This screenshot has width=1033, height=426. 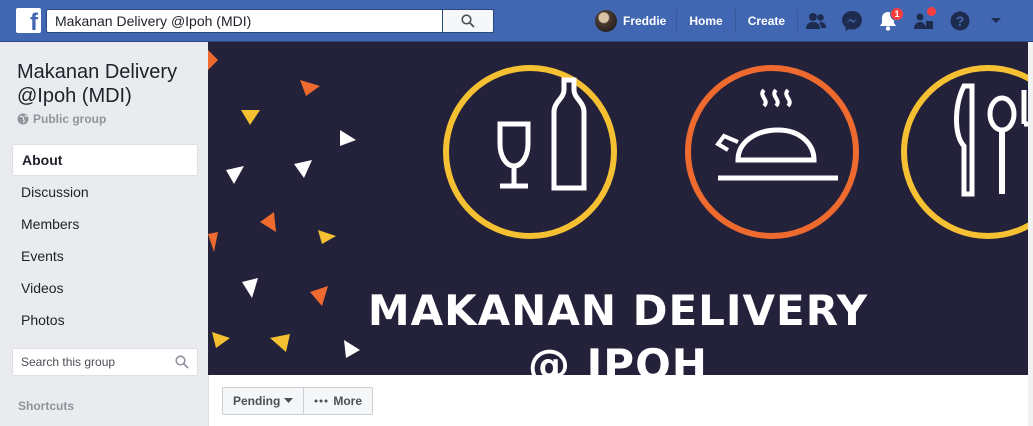 I want to click on cutlery-ring-icon, so click(x=964, y=152).